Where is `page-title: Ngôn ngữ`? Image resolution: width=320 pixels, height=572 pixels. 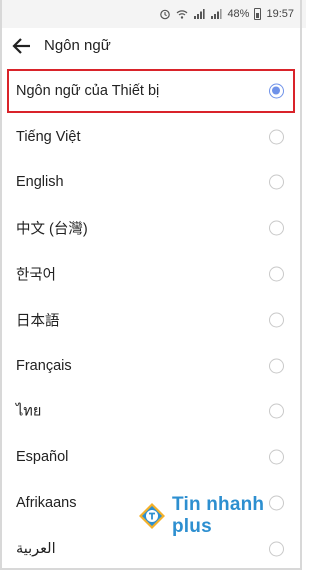 page-title: Ngôn ngữ is located at coordinates (77, 45).